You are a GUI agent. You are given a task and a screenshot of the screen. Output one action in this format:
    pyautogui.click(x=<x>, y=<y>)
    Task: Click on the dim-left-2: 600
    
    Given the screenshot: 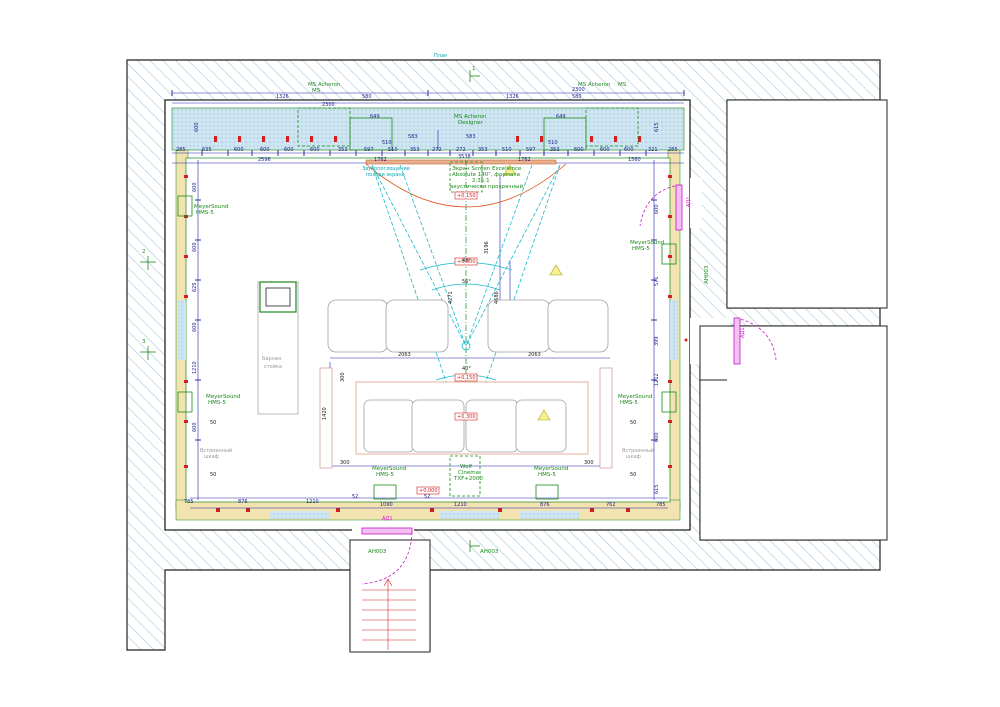 What is the action you would take?
    pyautogui.click(x=195, y=187)
    